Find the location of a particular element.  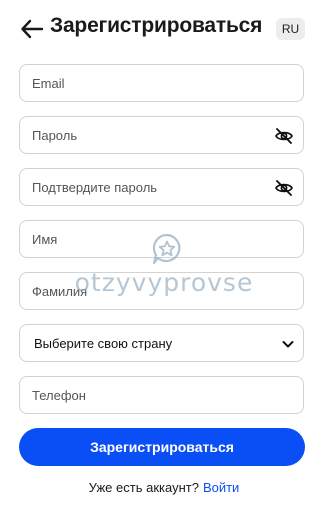

login-link: Войти is located at coordinates (221, 487).